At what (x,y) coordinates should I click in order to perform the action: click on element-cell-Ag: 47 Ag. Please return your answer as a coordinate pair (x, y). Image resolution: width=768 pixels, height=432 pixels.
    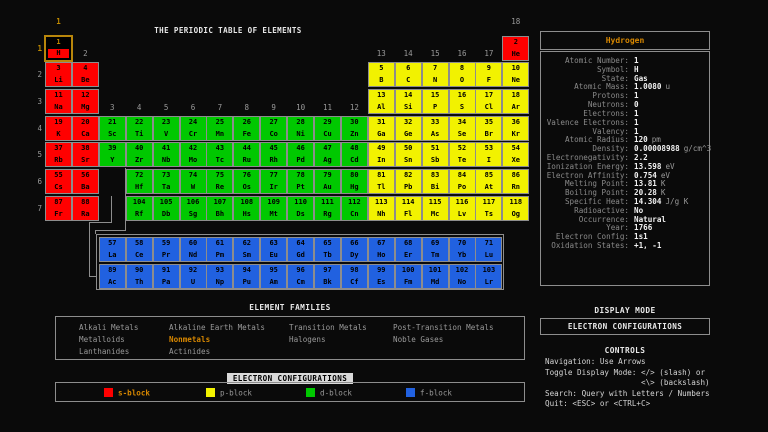
    Looking at the image, I should click on (327, 155).